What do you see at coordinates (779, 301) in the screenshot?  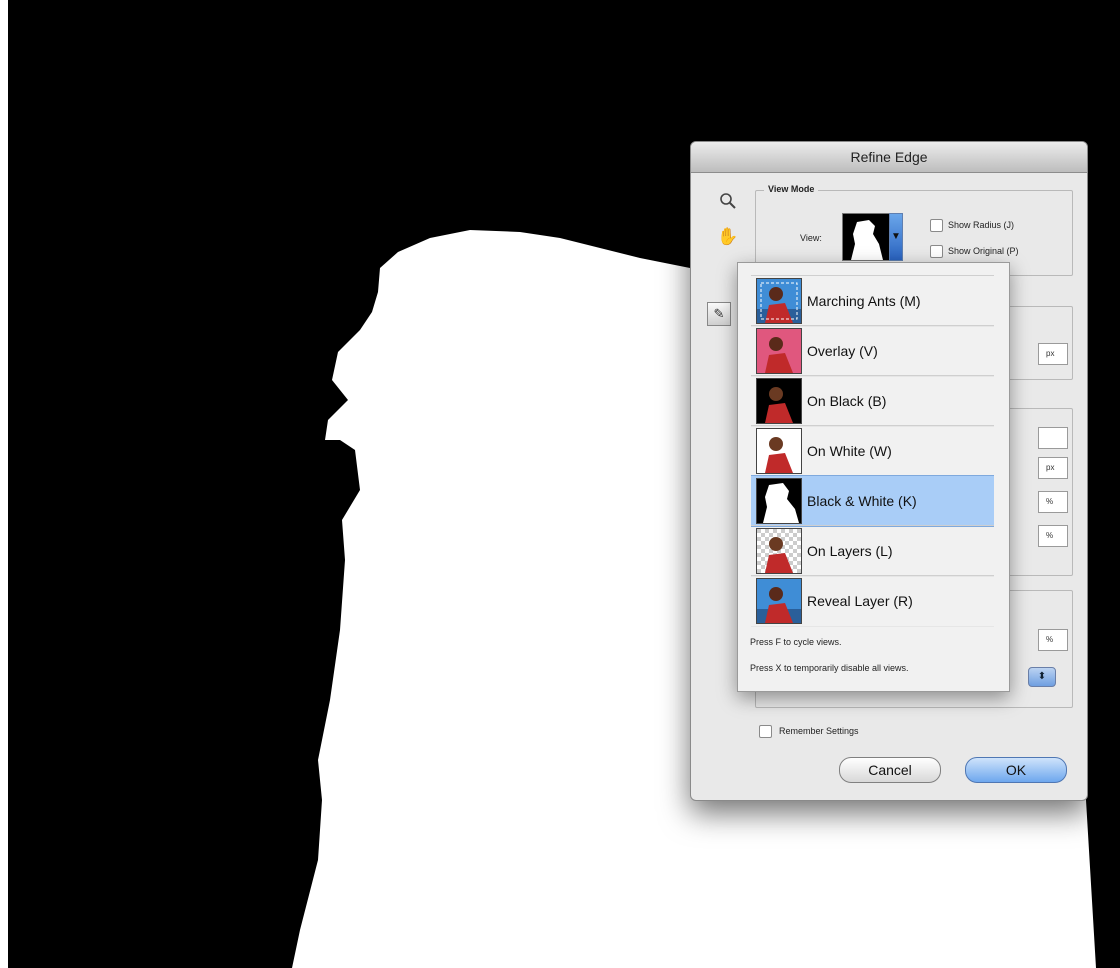 I see `marching-ants-thumb-icon` at bounding box center [779, 301].